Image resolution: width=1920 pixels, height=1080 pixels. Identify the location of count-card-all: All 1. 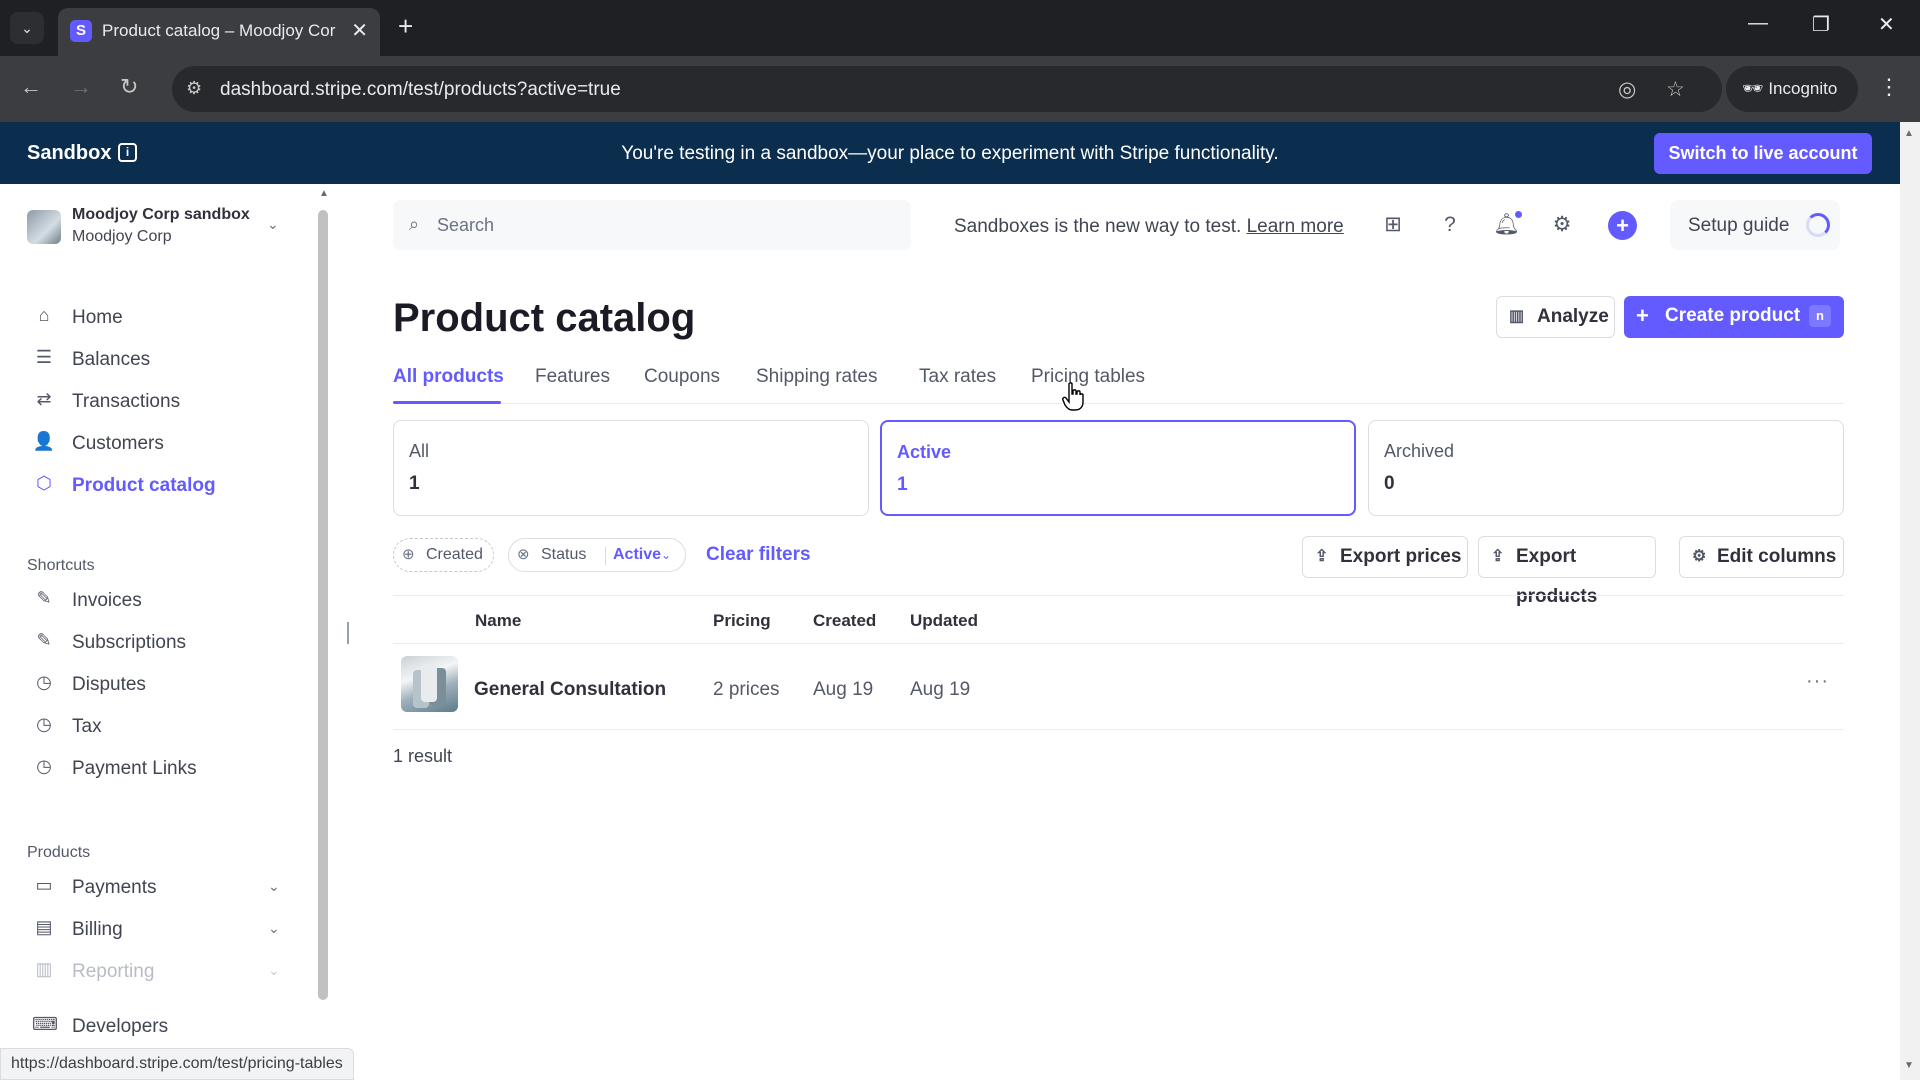
(631, 468).